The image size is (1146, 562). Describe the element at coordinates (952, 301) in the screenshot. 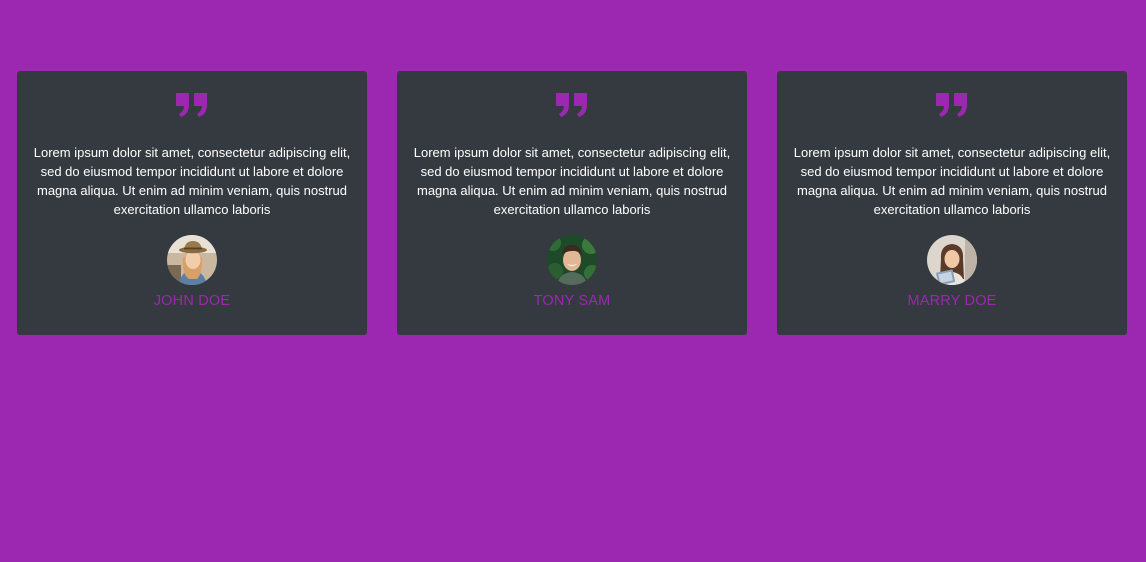

I see `author-name: MARRY DOE` at that location.